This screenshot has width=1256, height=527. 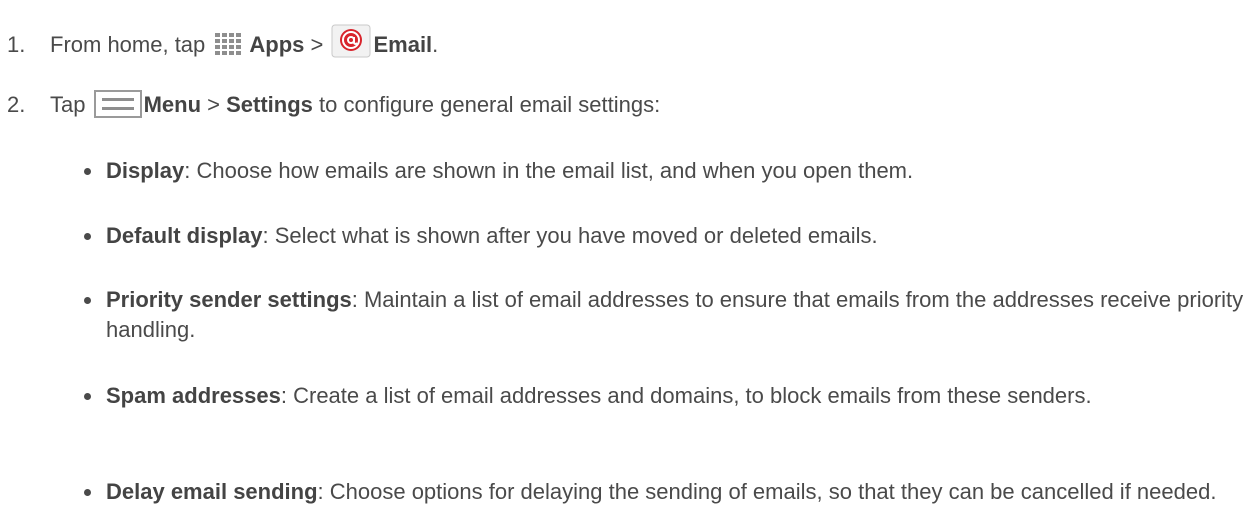 I want to click on setting-term: Display, so click(x=145, y=170).